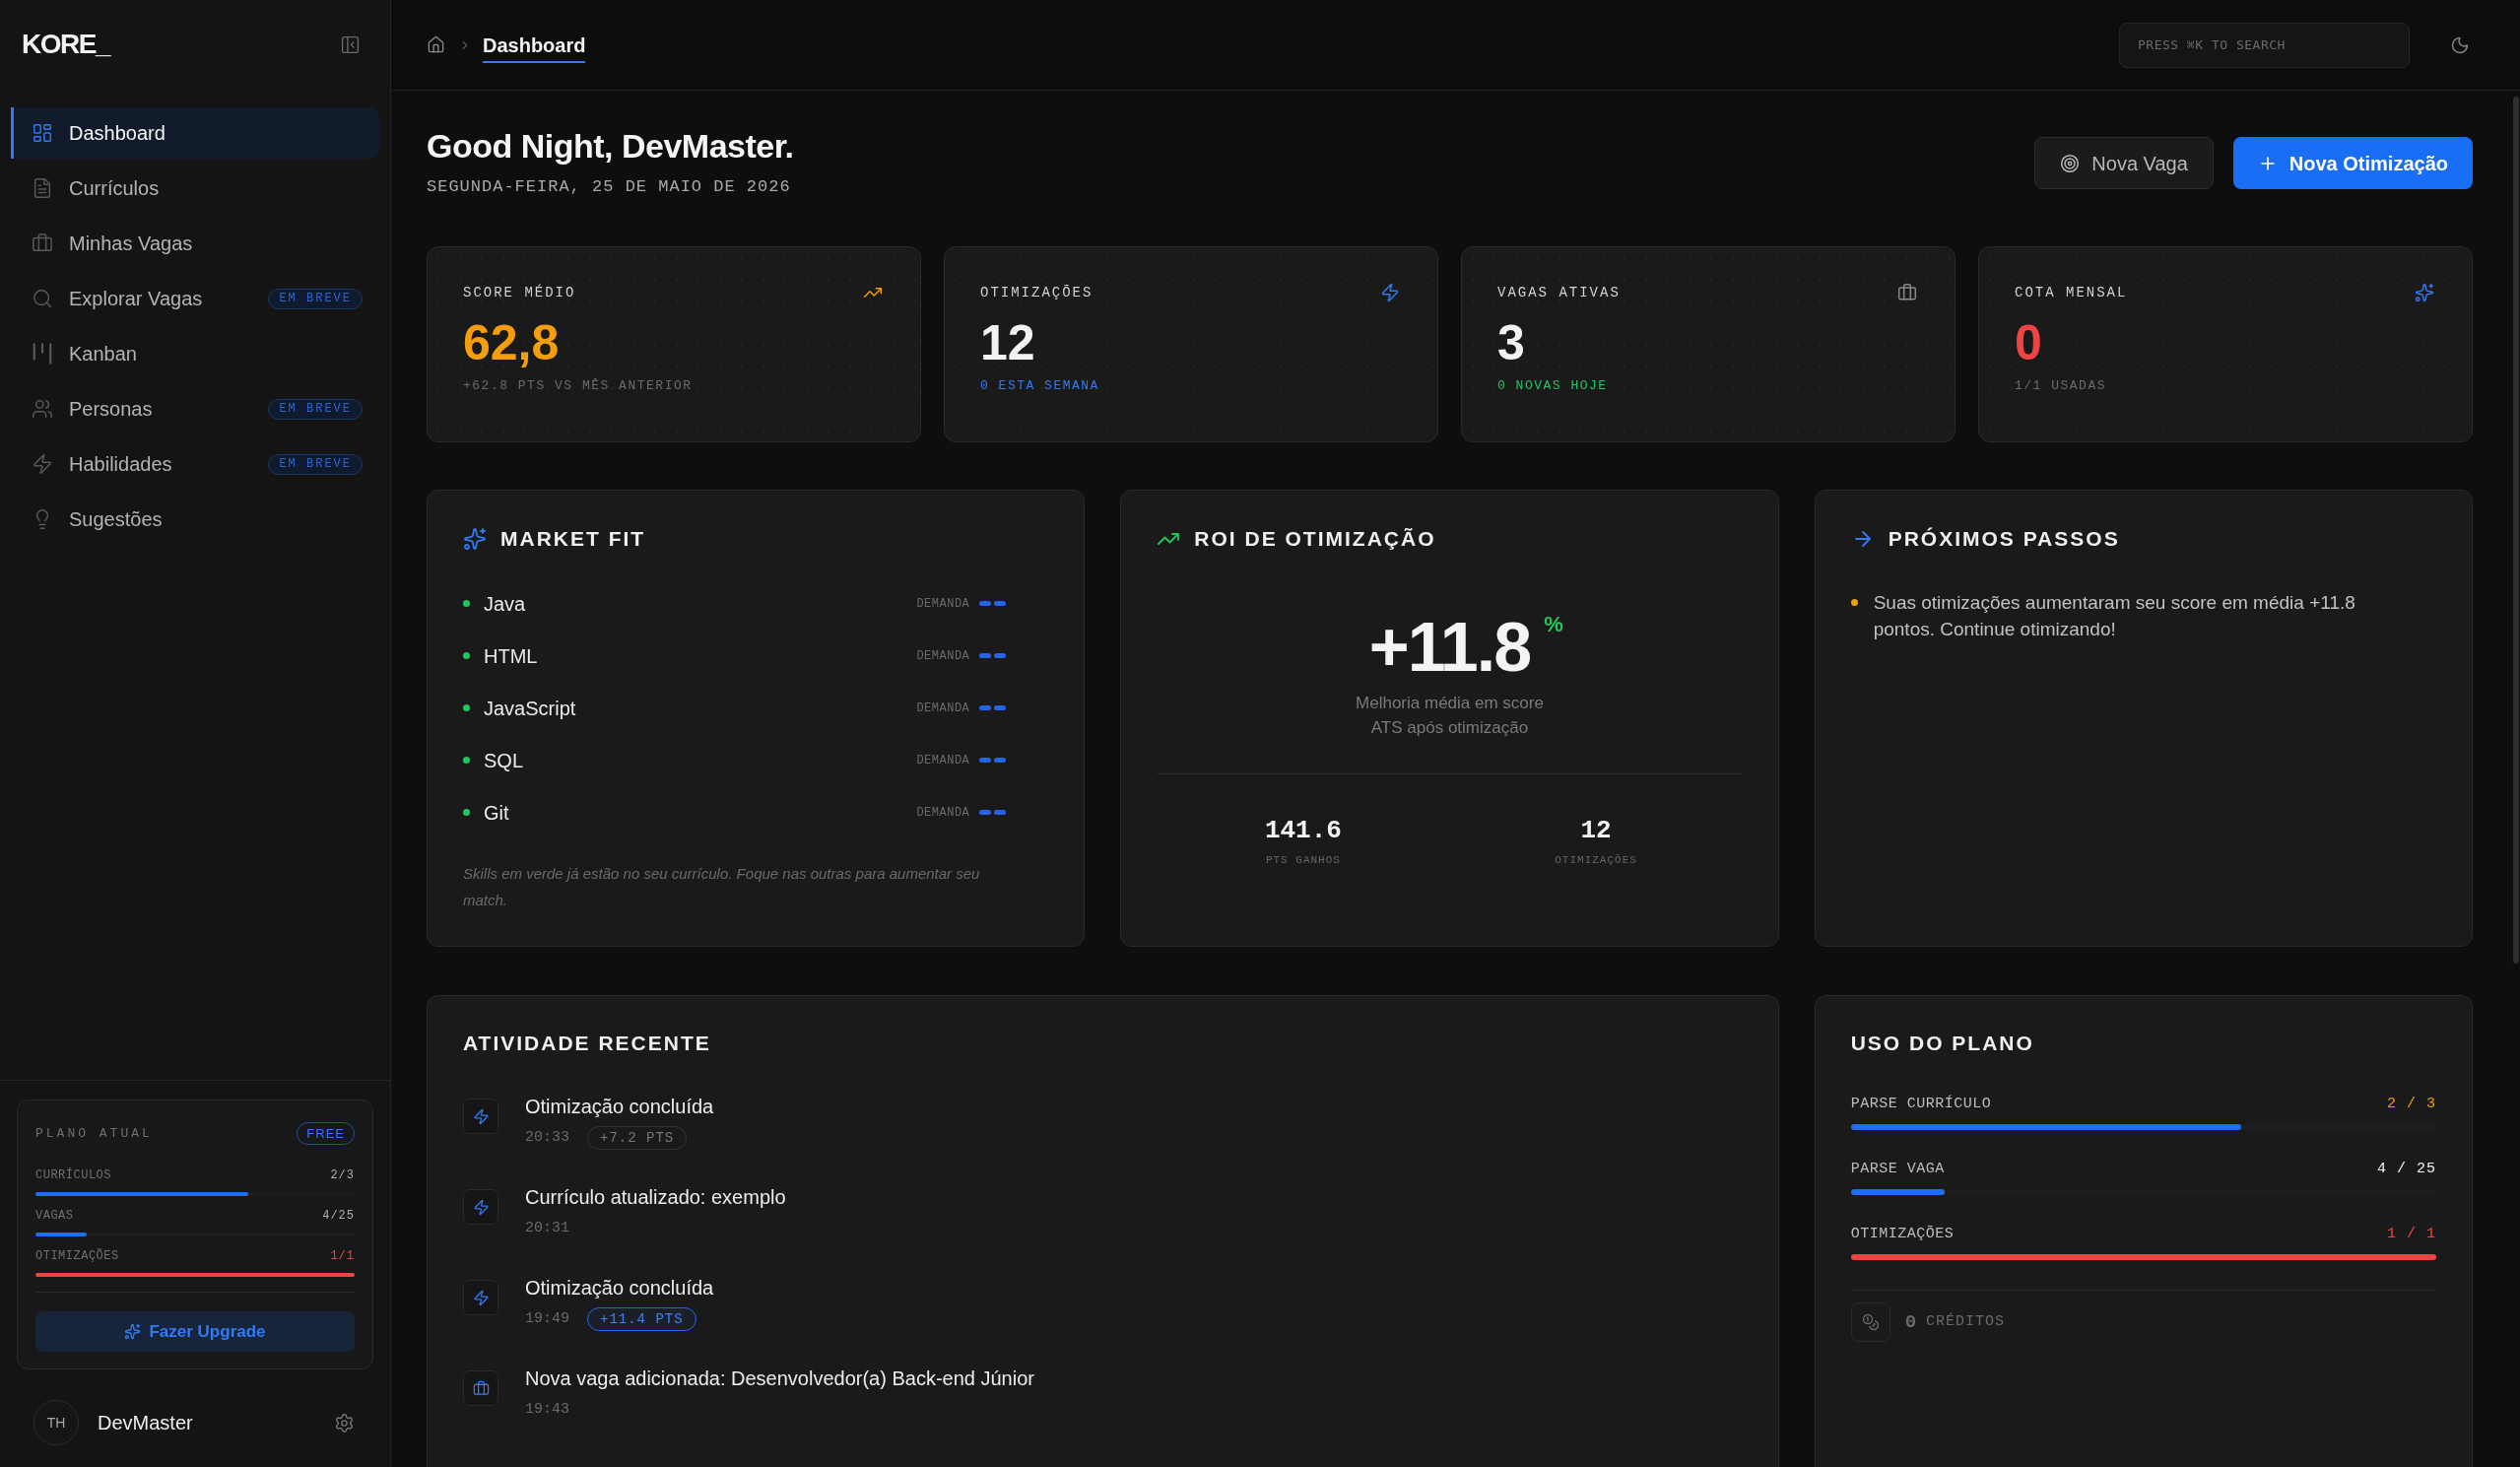 The height and width of the screenshot is (1467, 2520). Describe the element at coordinates (2411, 1234) in the screenshot. I see `usage-value: 1 / 1` at that location.